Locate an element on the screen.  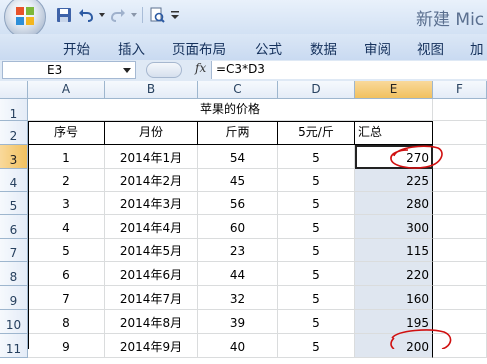
cell-weight: 56 is located at coordinates (238, 203).